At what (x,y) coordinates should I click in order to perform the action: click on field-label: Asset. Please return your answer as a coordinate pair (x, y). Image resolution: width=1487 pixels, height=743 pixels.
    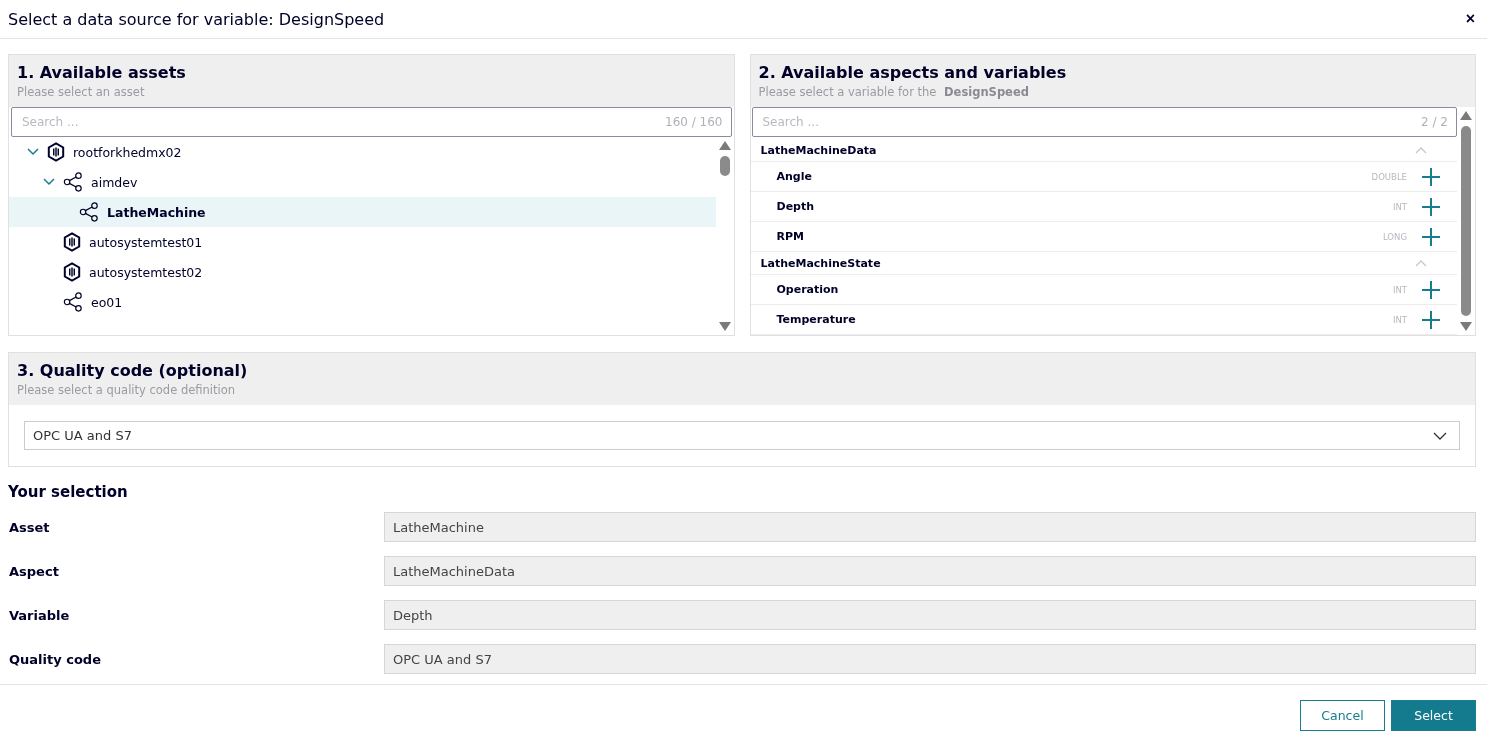
    Looking at the image, I should click on (29, 527).